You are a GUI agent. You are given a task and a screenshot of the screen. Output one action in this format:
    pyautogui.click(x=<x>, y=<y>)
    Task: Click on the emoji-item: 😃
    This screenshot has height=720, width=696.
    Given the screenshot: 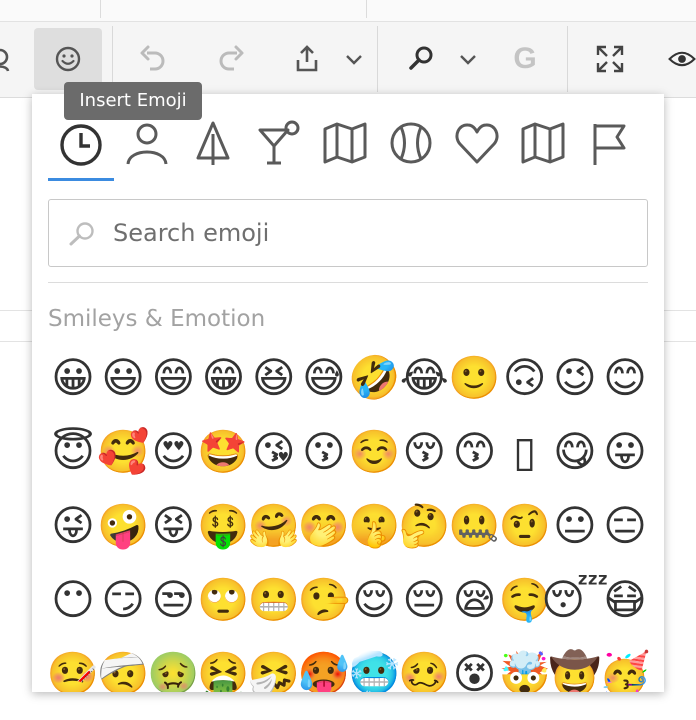 What is the action you would take?
    pyautogui.click(x=123, y=378)
    